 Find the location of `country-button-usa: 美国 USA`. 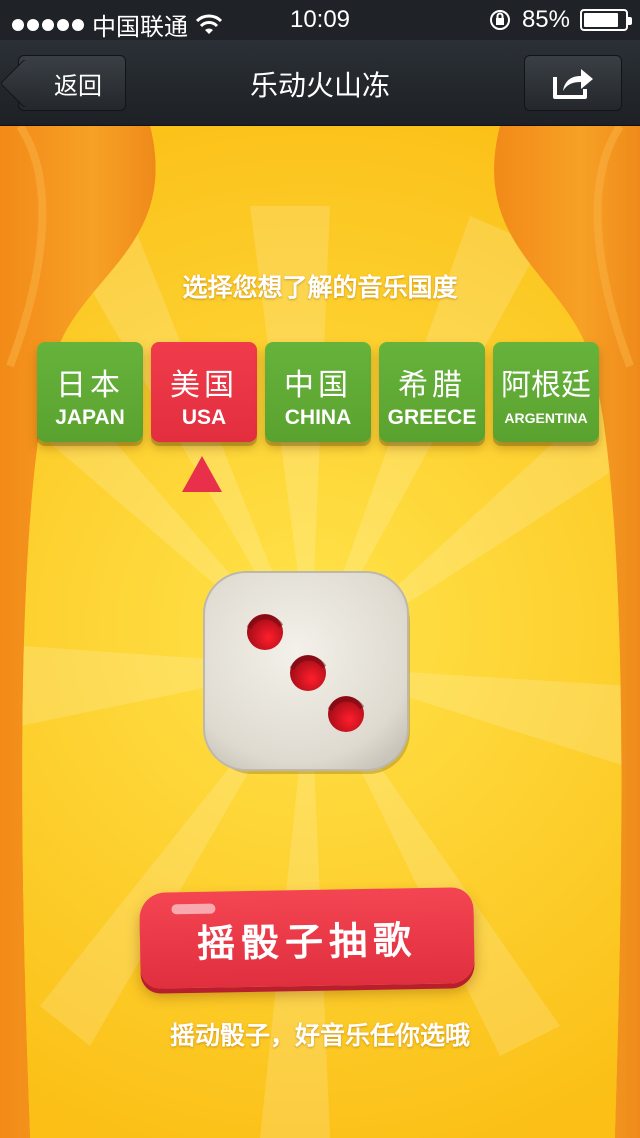

country-button-usa: 美国 USA is located at coordinates (204, 392).